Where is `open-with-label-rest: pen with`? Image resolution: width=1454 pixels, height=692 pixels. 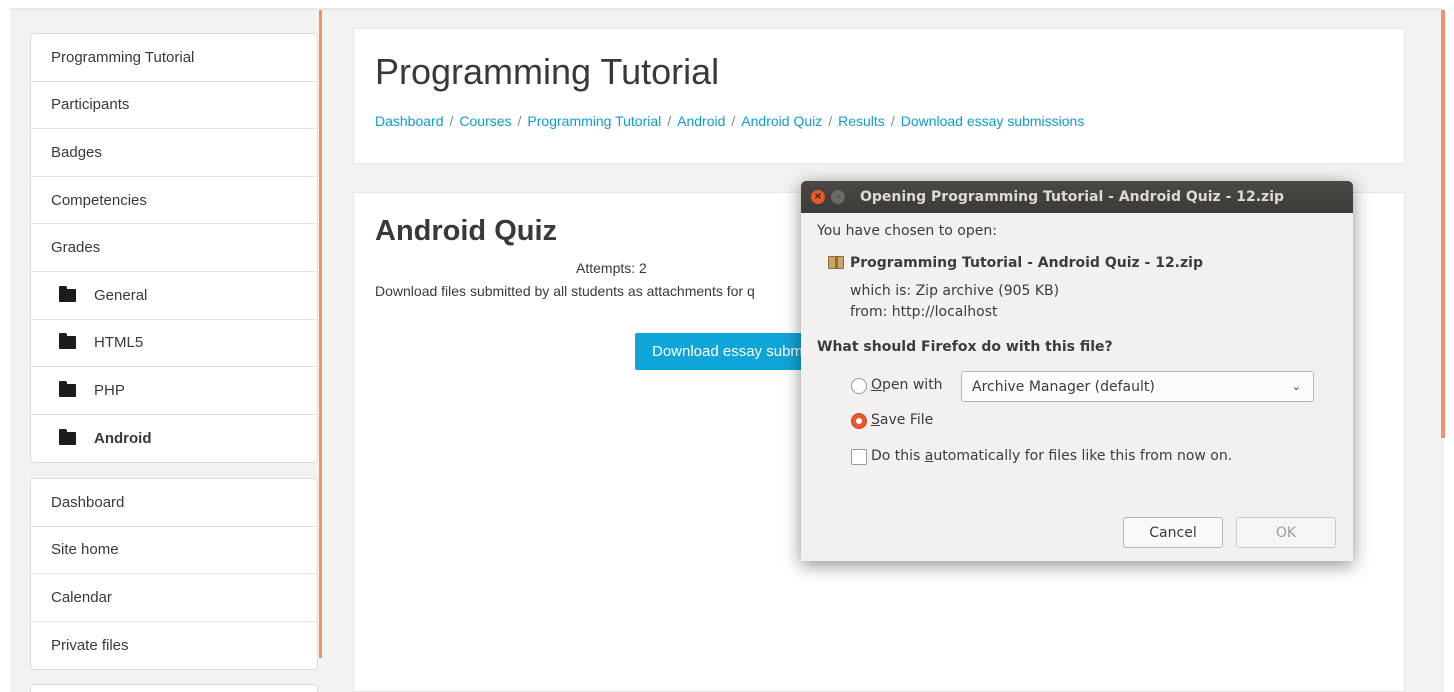
open-with-label-rest: pen with is located at coordinates (912, 385).